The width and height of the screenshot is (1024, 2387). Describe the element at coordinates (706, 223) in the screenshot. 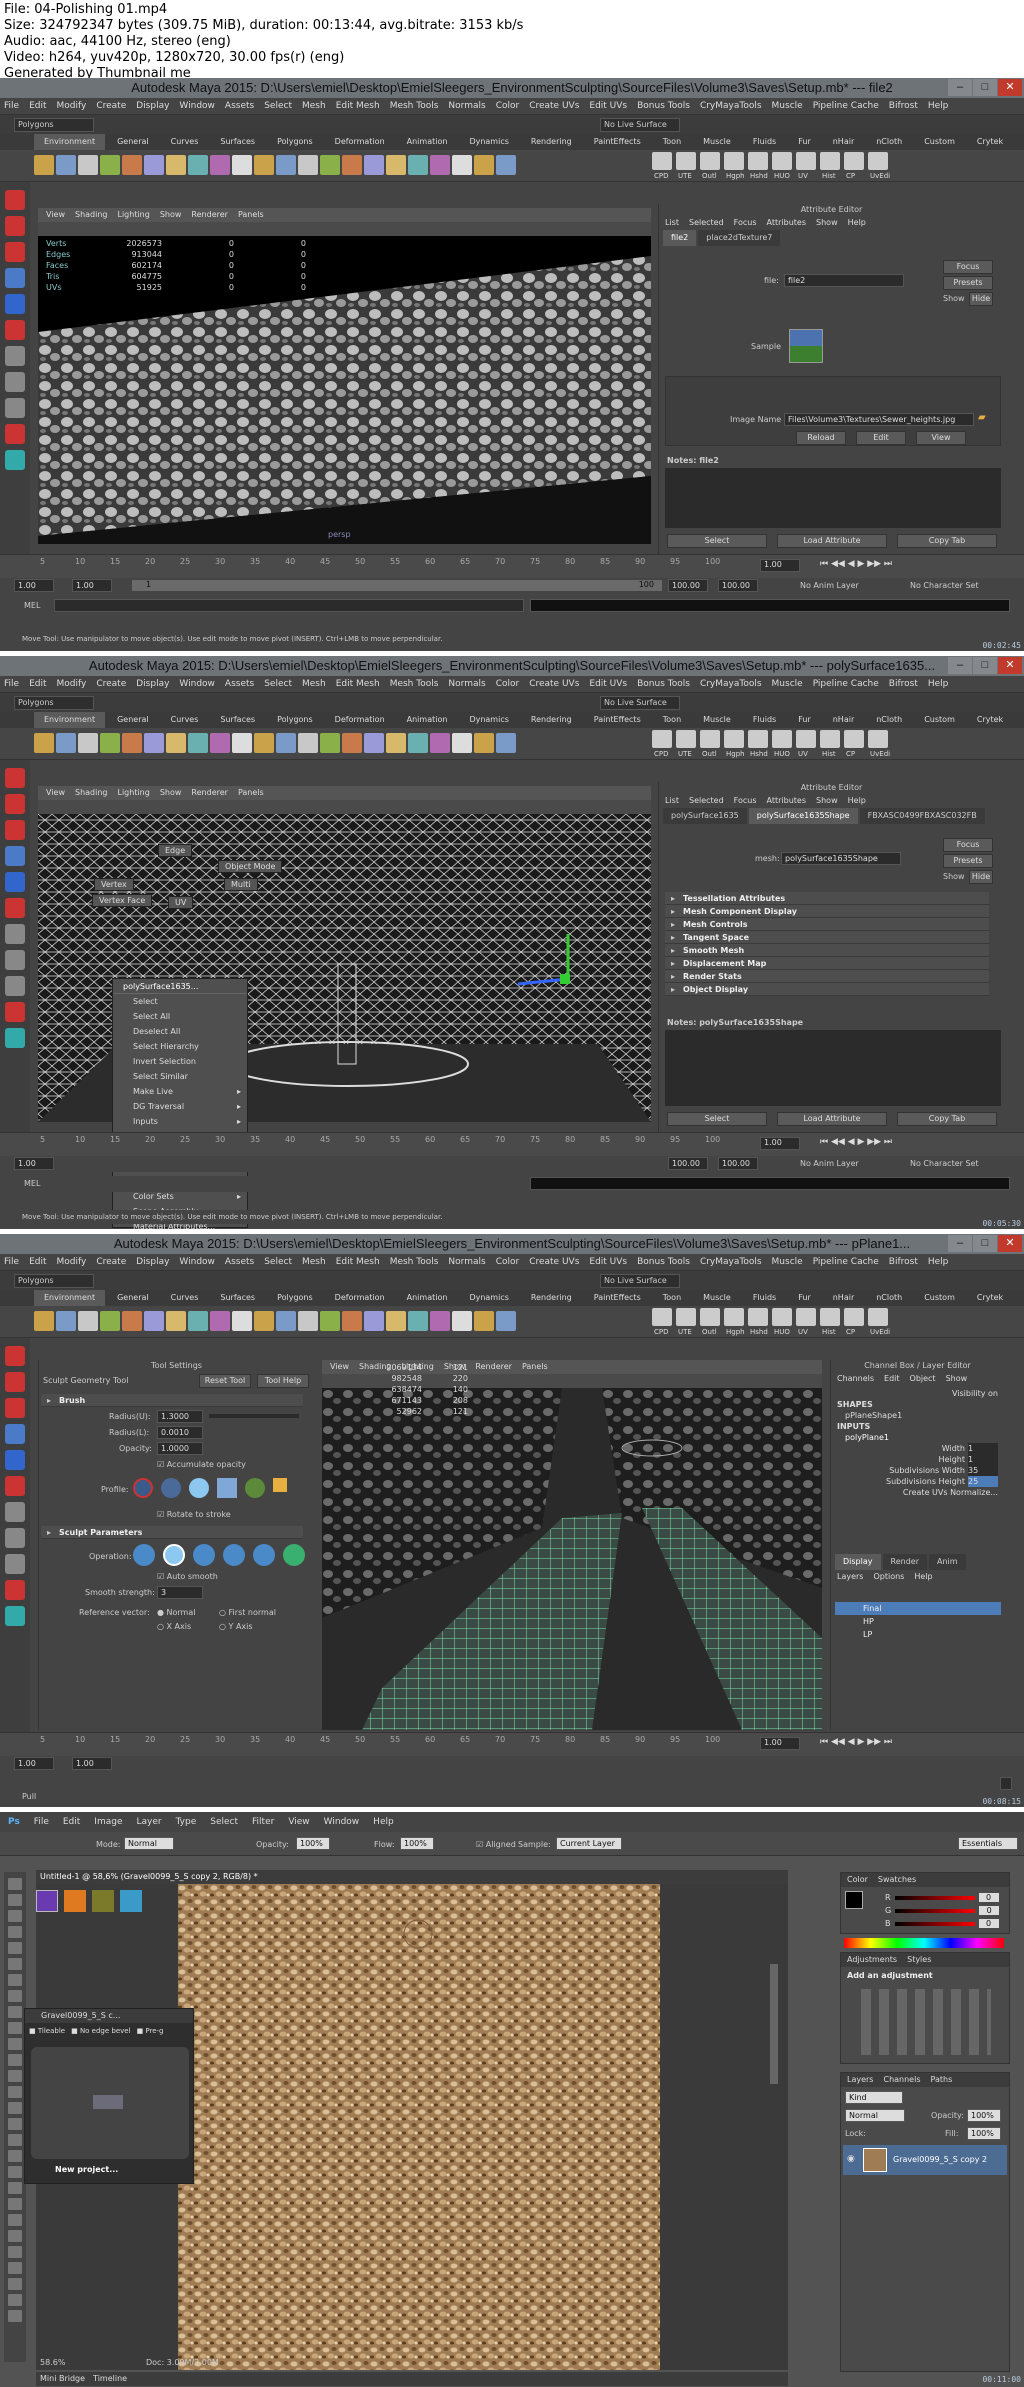

I see `ae-menu-selected: Selected` at that location.